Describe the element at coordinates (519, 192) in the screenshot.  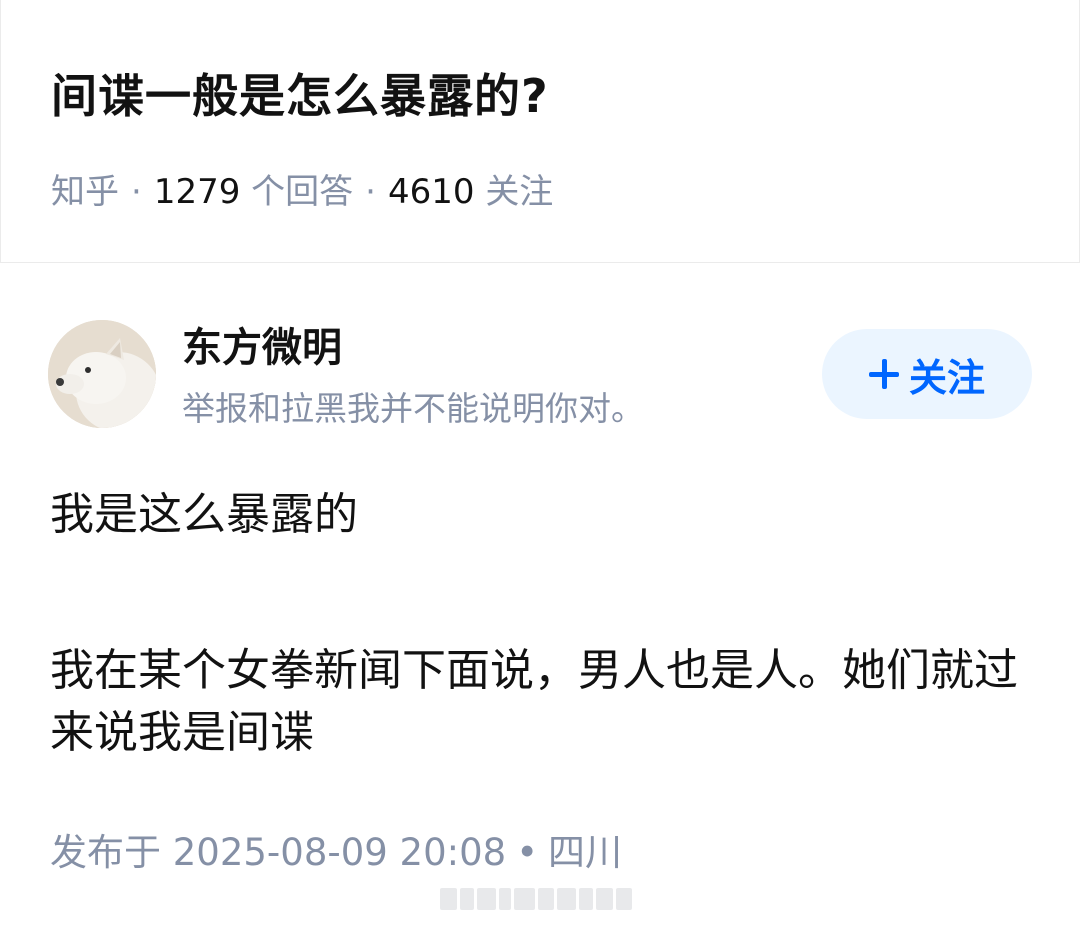
I see `follow-count-label: 关注` at that location.